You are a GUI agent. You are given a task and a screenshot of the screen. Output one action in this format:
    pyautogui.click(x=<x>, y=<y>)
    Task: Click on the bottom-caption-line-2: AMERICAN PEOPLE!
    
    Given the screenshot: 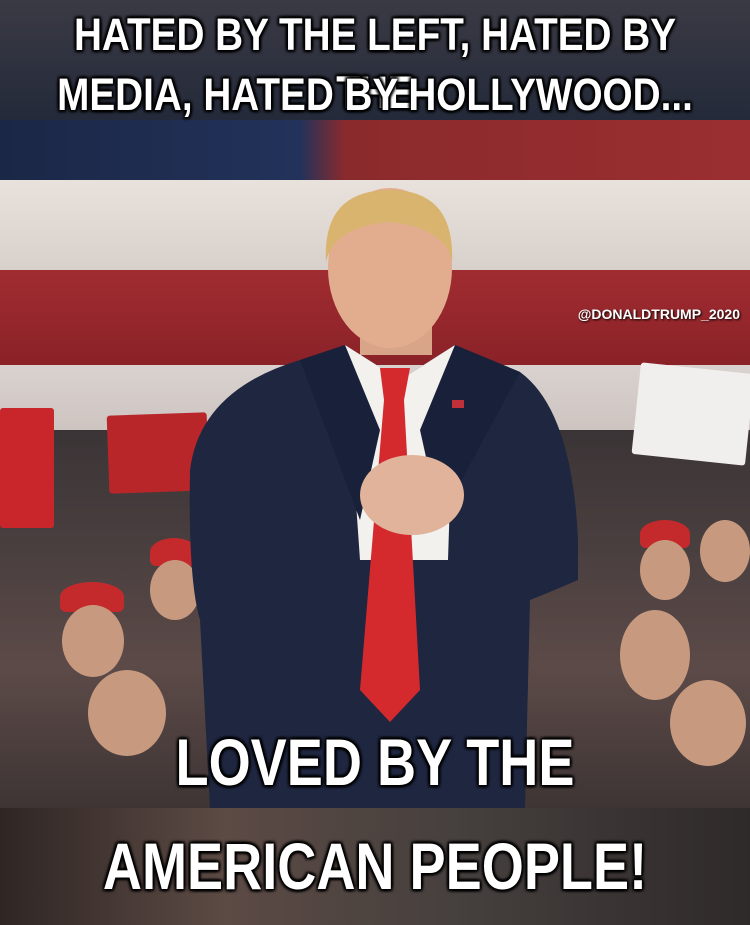 What is the action you would take?
    pyautogui.click(x=375, y=866)
    